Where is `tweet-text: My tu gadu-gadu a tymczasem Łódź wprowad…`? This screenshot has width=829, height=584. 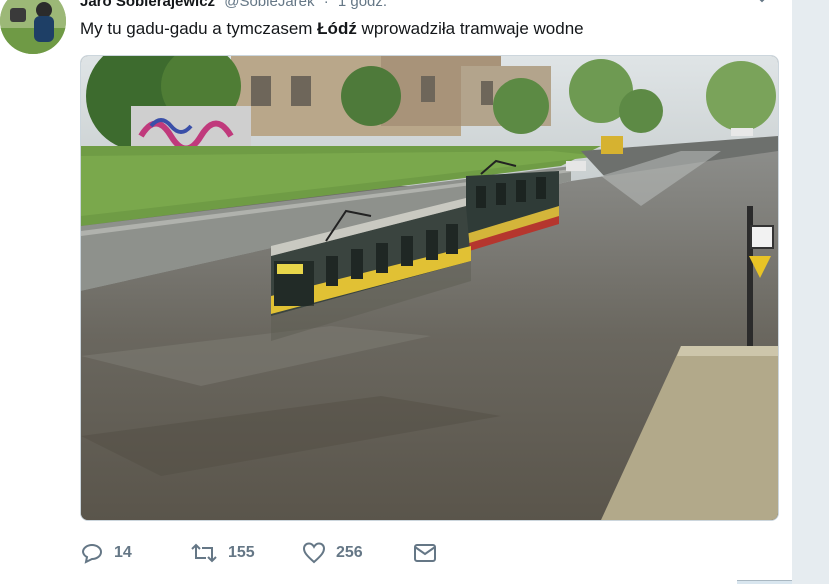 tweet-text: My tu gadu-gadu a tymczasem Łódź wprowad… is located at coordinates (332, 29).